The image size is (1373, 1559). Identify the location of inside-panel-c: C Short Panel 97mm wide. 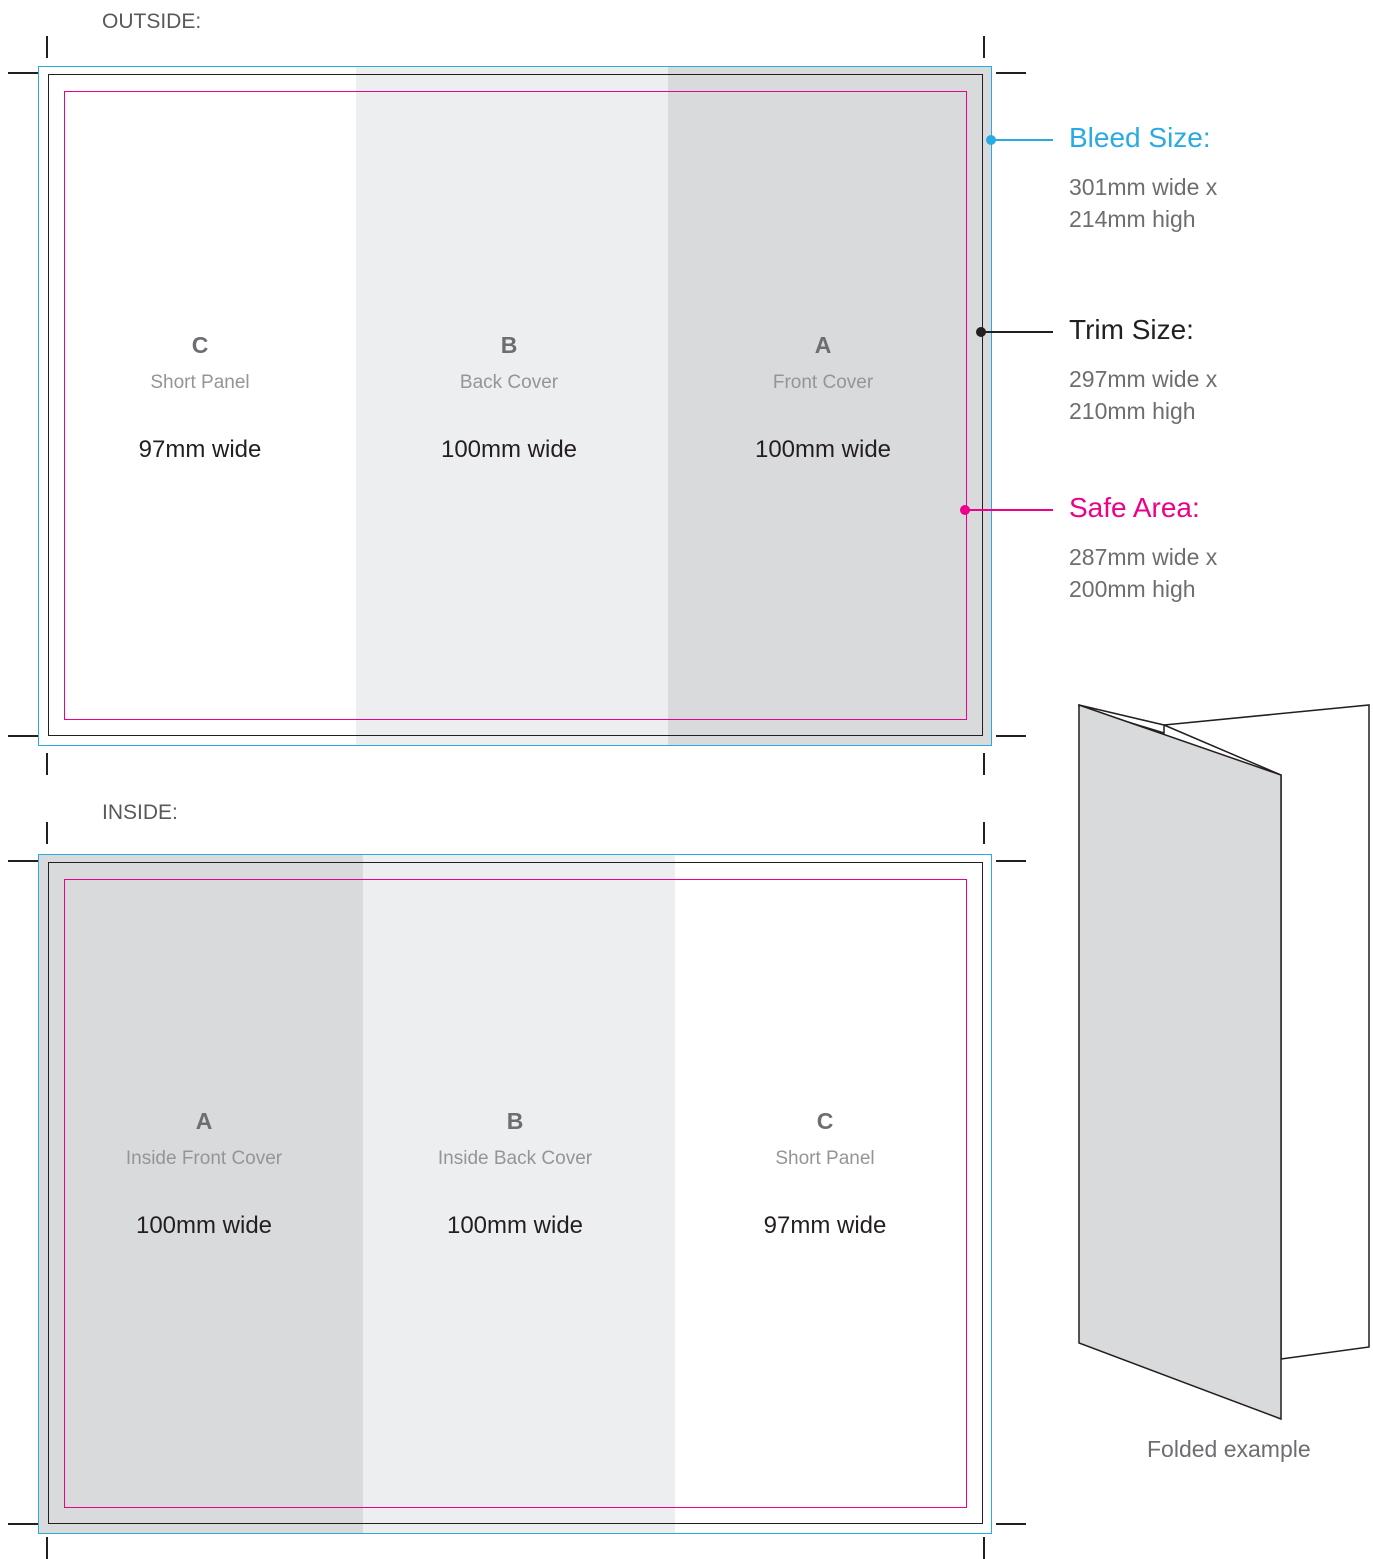
(825, 1174).